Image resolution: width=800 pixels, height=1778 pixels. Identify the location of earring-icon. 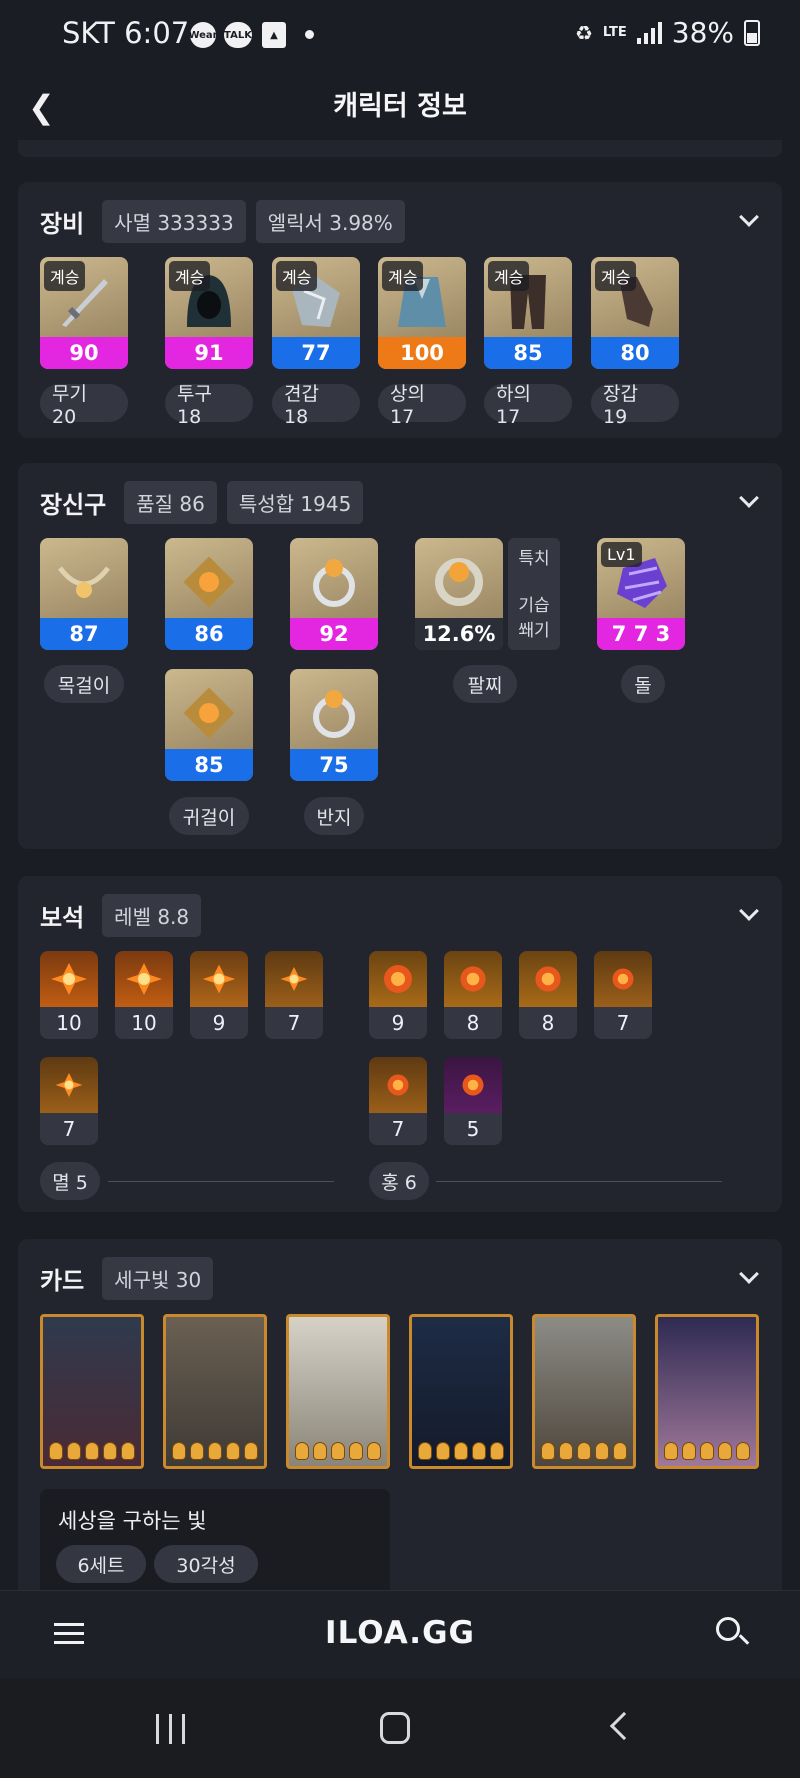
(209, 713).